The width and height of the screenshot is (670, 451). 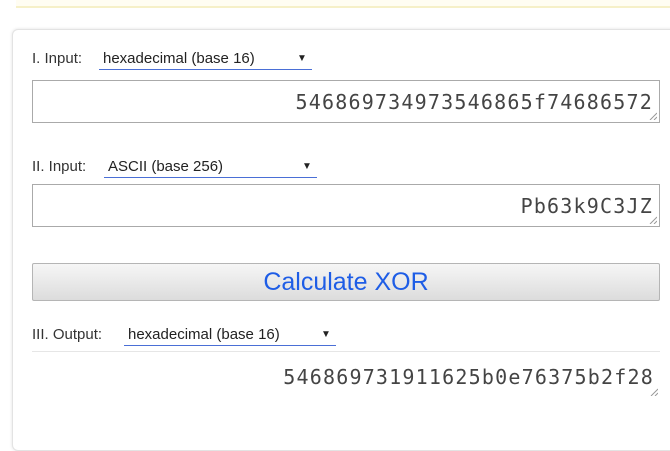 I want to click on output-textarea: 546869731911625b0e76375b2f28, so click(x=346, y=376).